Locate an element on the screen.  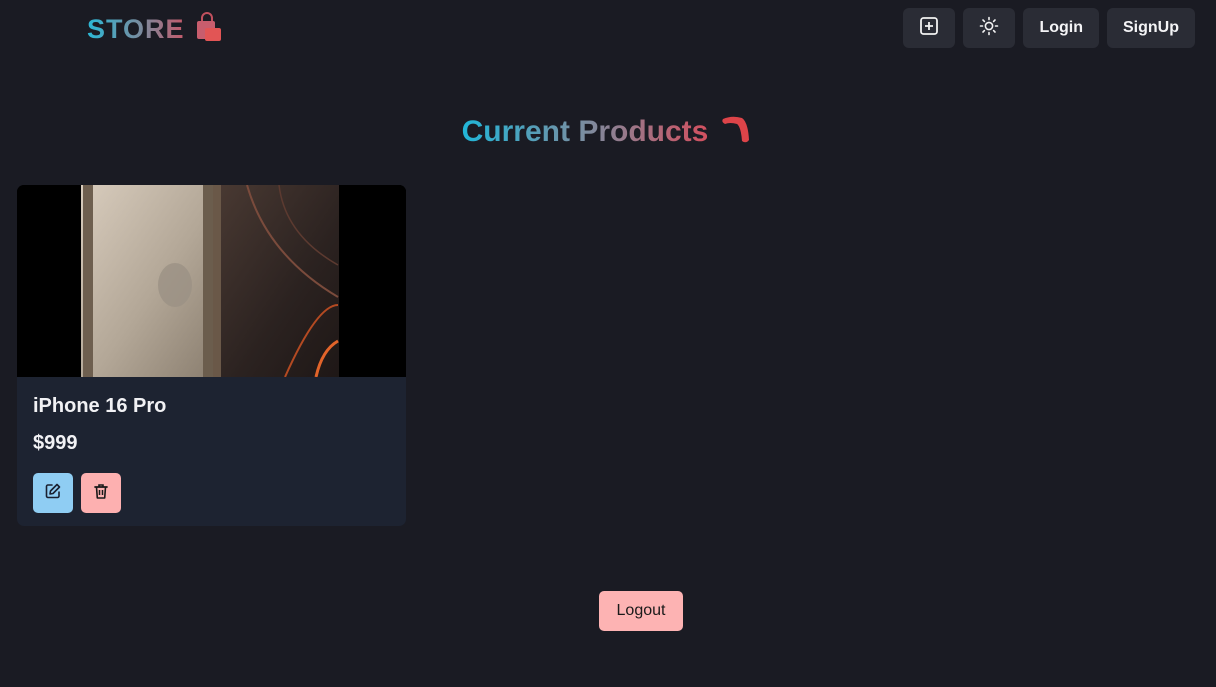
create-product-button is located at coordinates (929, 28).